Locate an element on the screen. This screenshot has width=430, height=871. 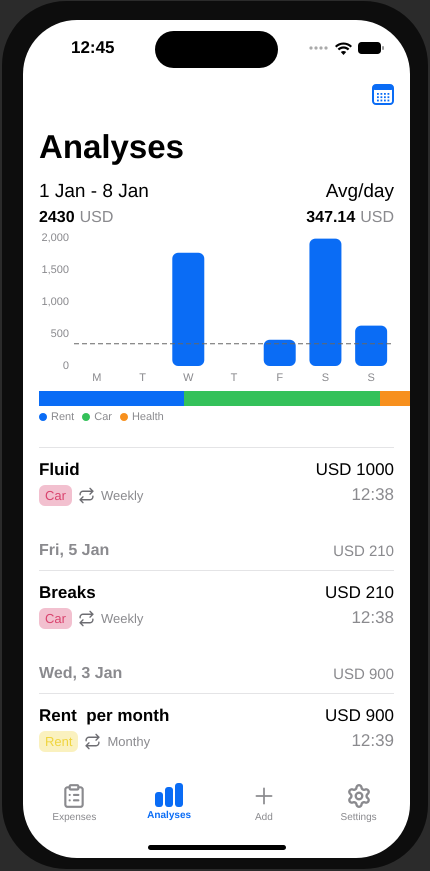
tab: Analyses is located at coordinates (169, 814).